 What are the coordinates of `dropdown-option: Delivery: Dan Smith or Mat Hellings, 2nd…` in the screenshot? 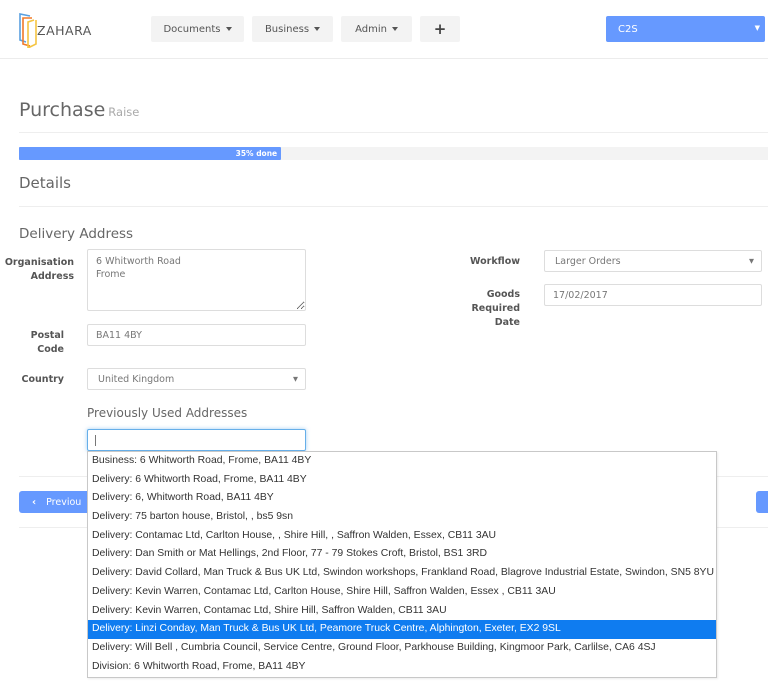 It's located at (402, 554).